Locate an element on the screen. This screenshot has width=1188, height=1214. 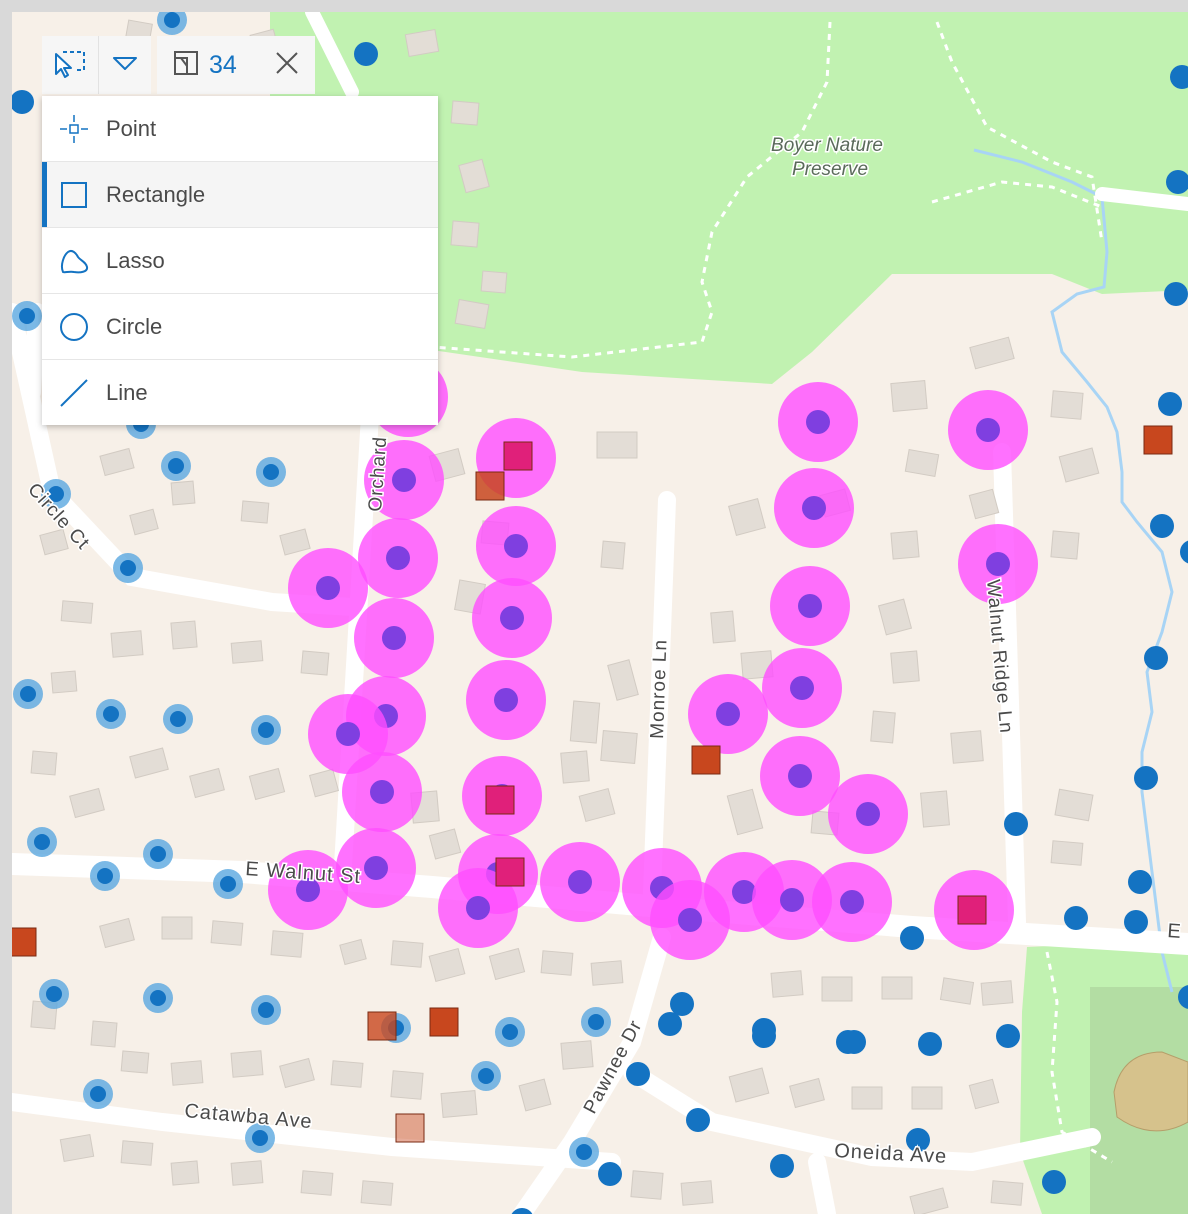
menu-item-line: Line is located at coordinates (240, 392).